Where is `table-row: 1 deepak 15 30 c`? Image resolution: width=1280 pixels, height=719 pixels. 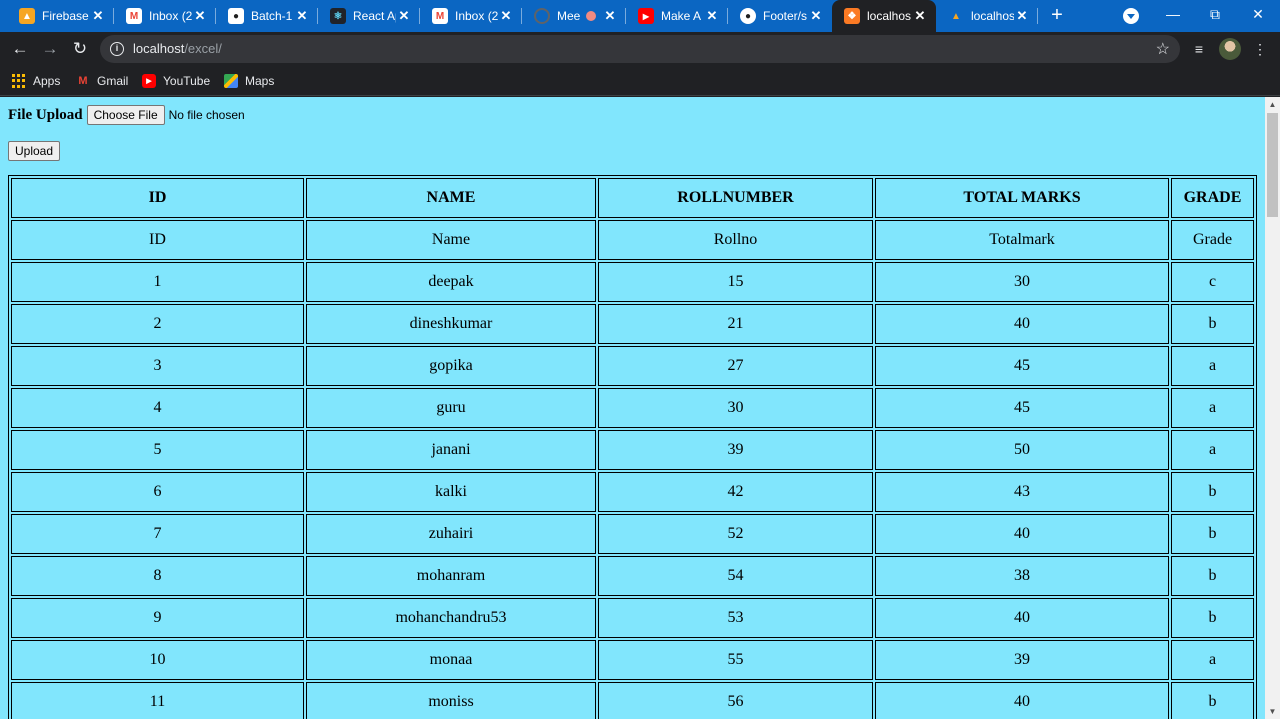
table-row: 1 deepak 15 30 c is located at coordinates (632, 282).